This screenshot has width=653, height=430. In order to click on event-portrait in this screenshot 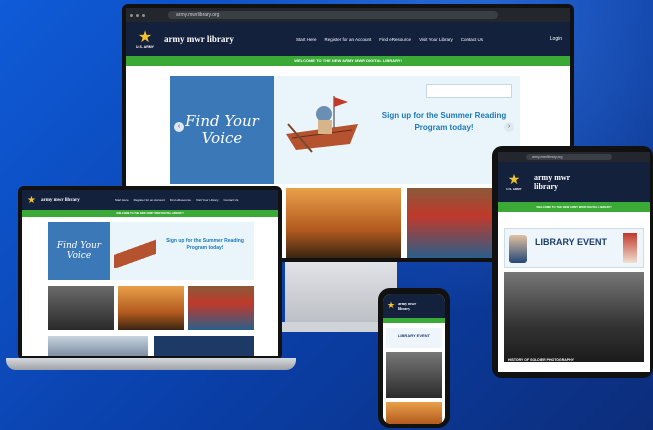, I will do `click(518, 249)`.